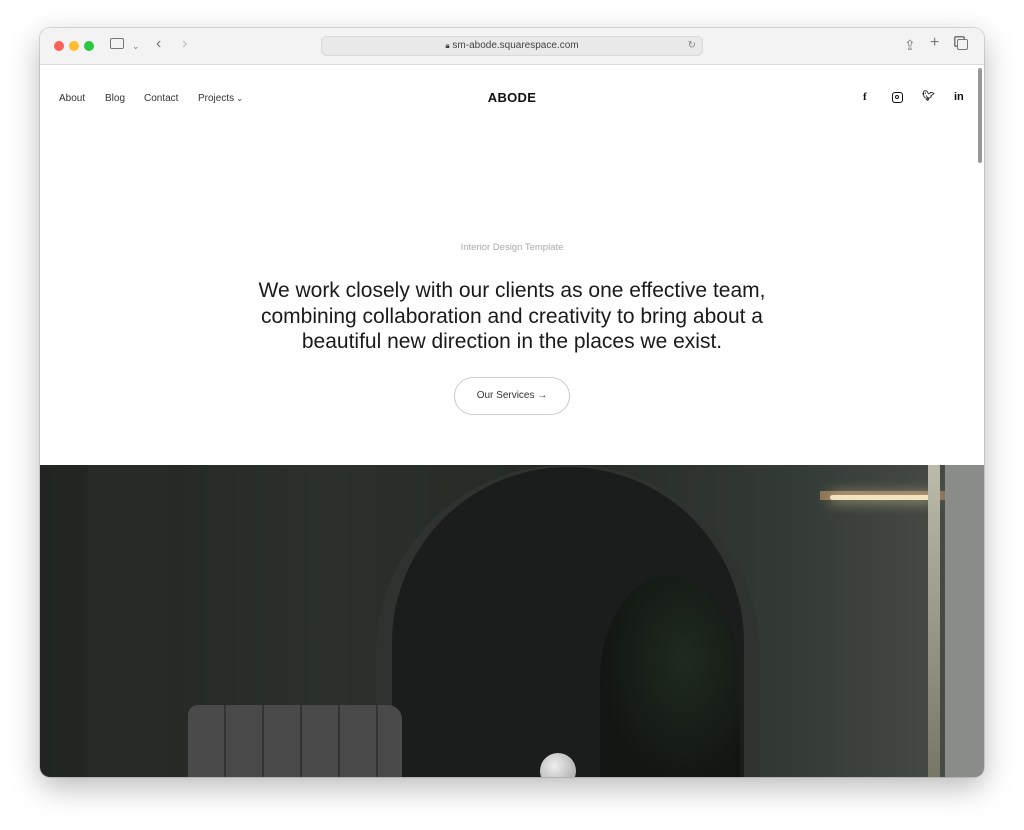 The height and width of the screenshot is (830, 1024). Describe the element at coordinates (136, 46) in the screenshot. I see `chevron-down-icon: ⌄` at that location.